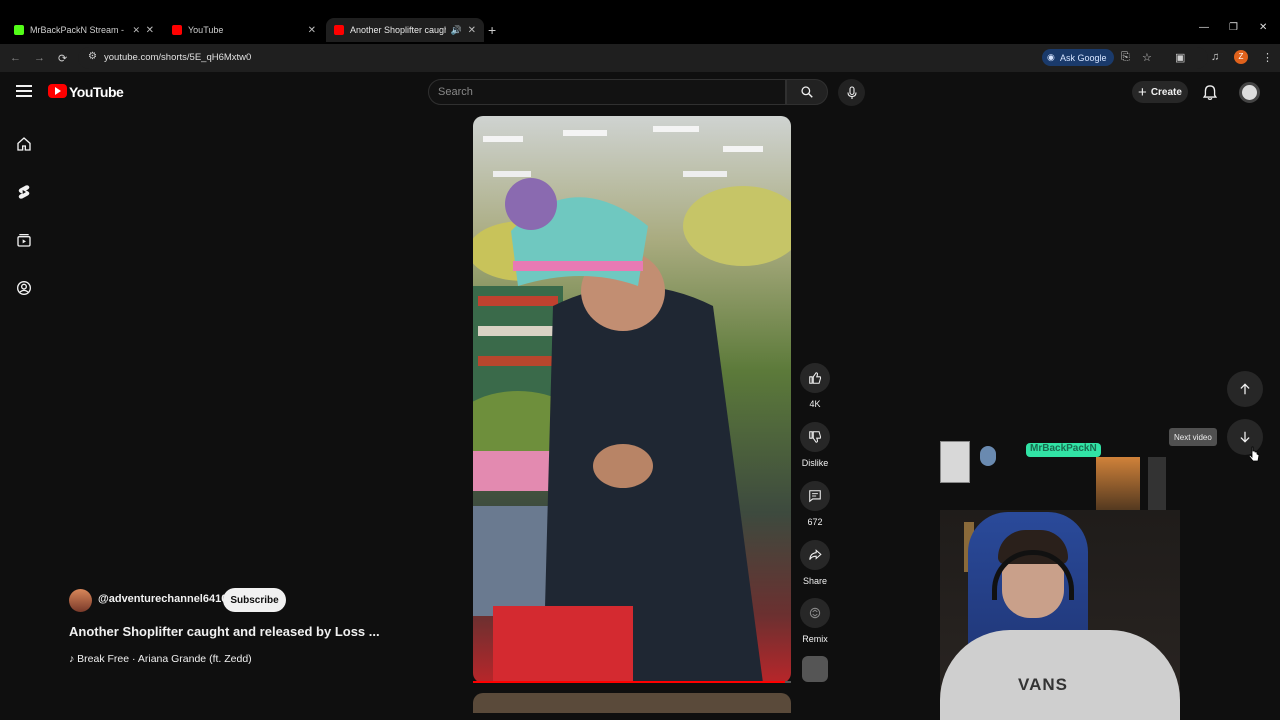 The image size is (1280, 720). I want to click on close-window-icon: ✕, so click(1263, 27).